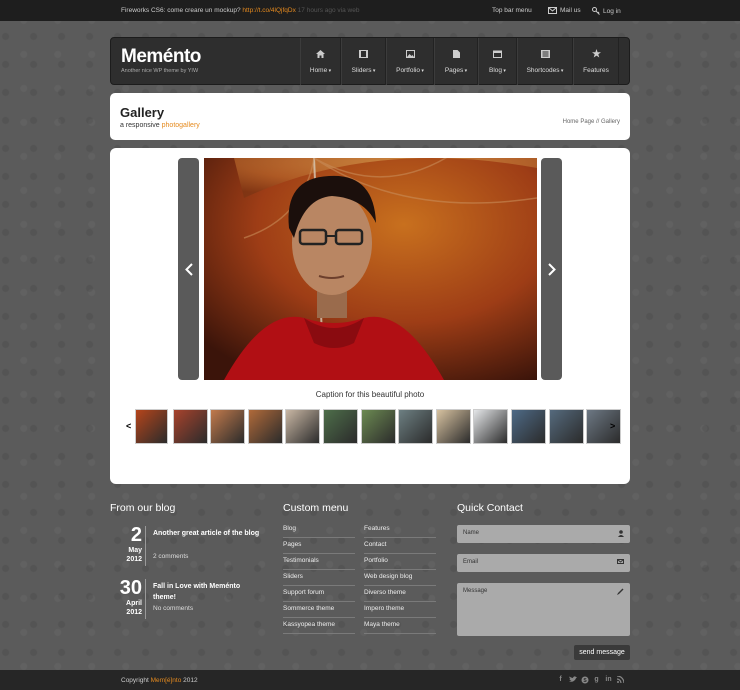 This screenshot has width=740, height=690. What do you see at coordinates (590, 679) in the screenshot?
I see `social-links: f S g in` at bounding box center [590, 679].